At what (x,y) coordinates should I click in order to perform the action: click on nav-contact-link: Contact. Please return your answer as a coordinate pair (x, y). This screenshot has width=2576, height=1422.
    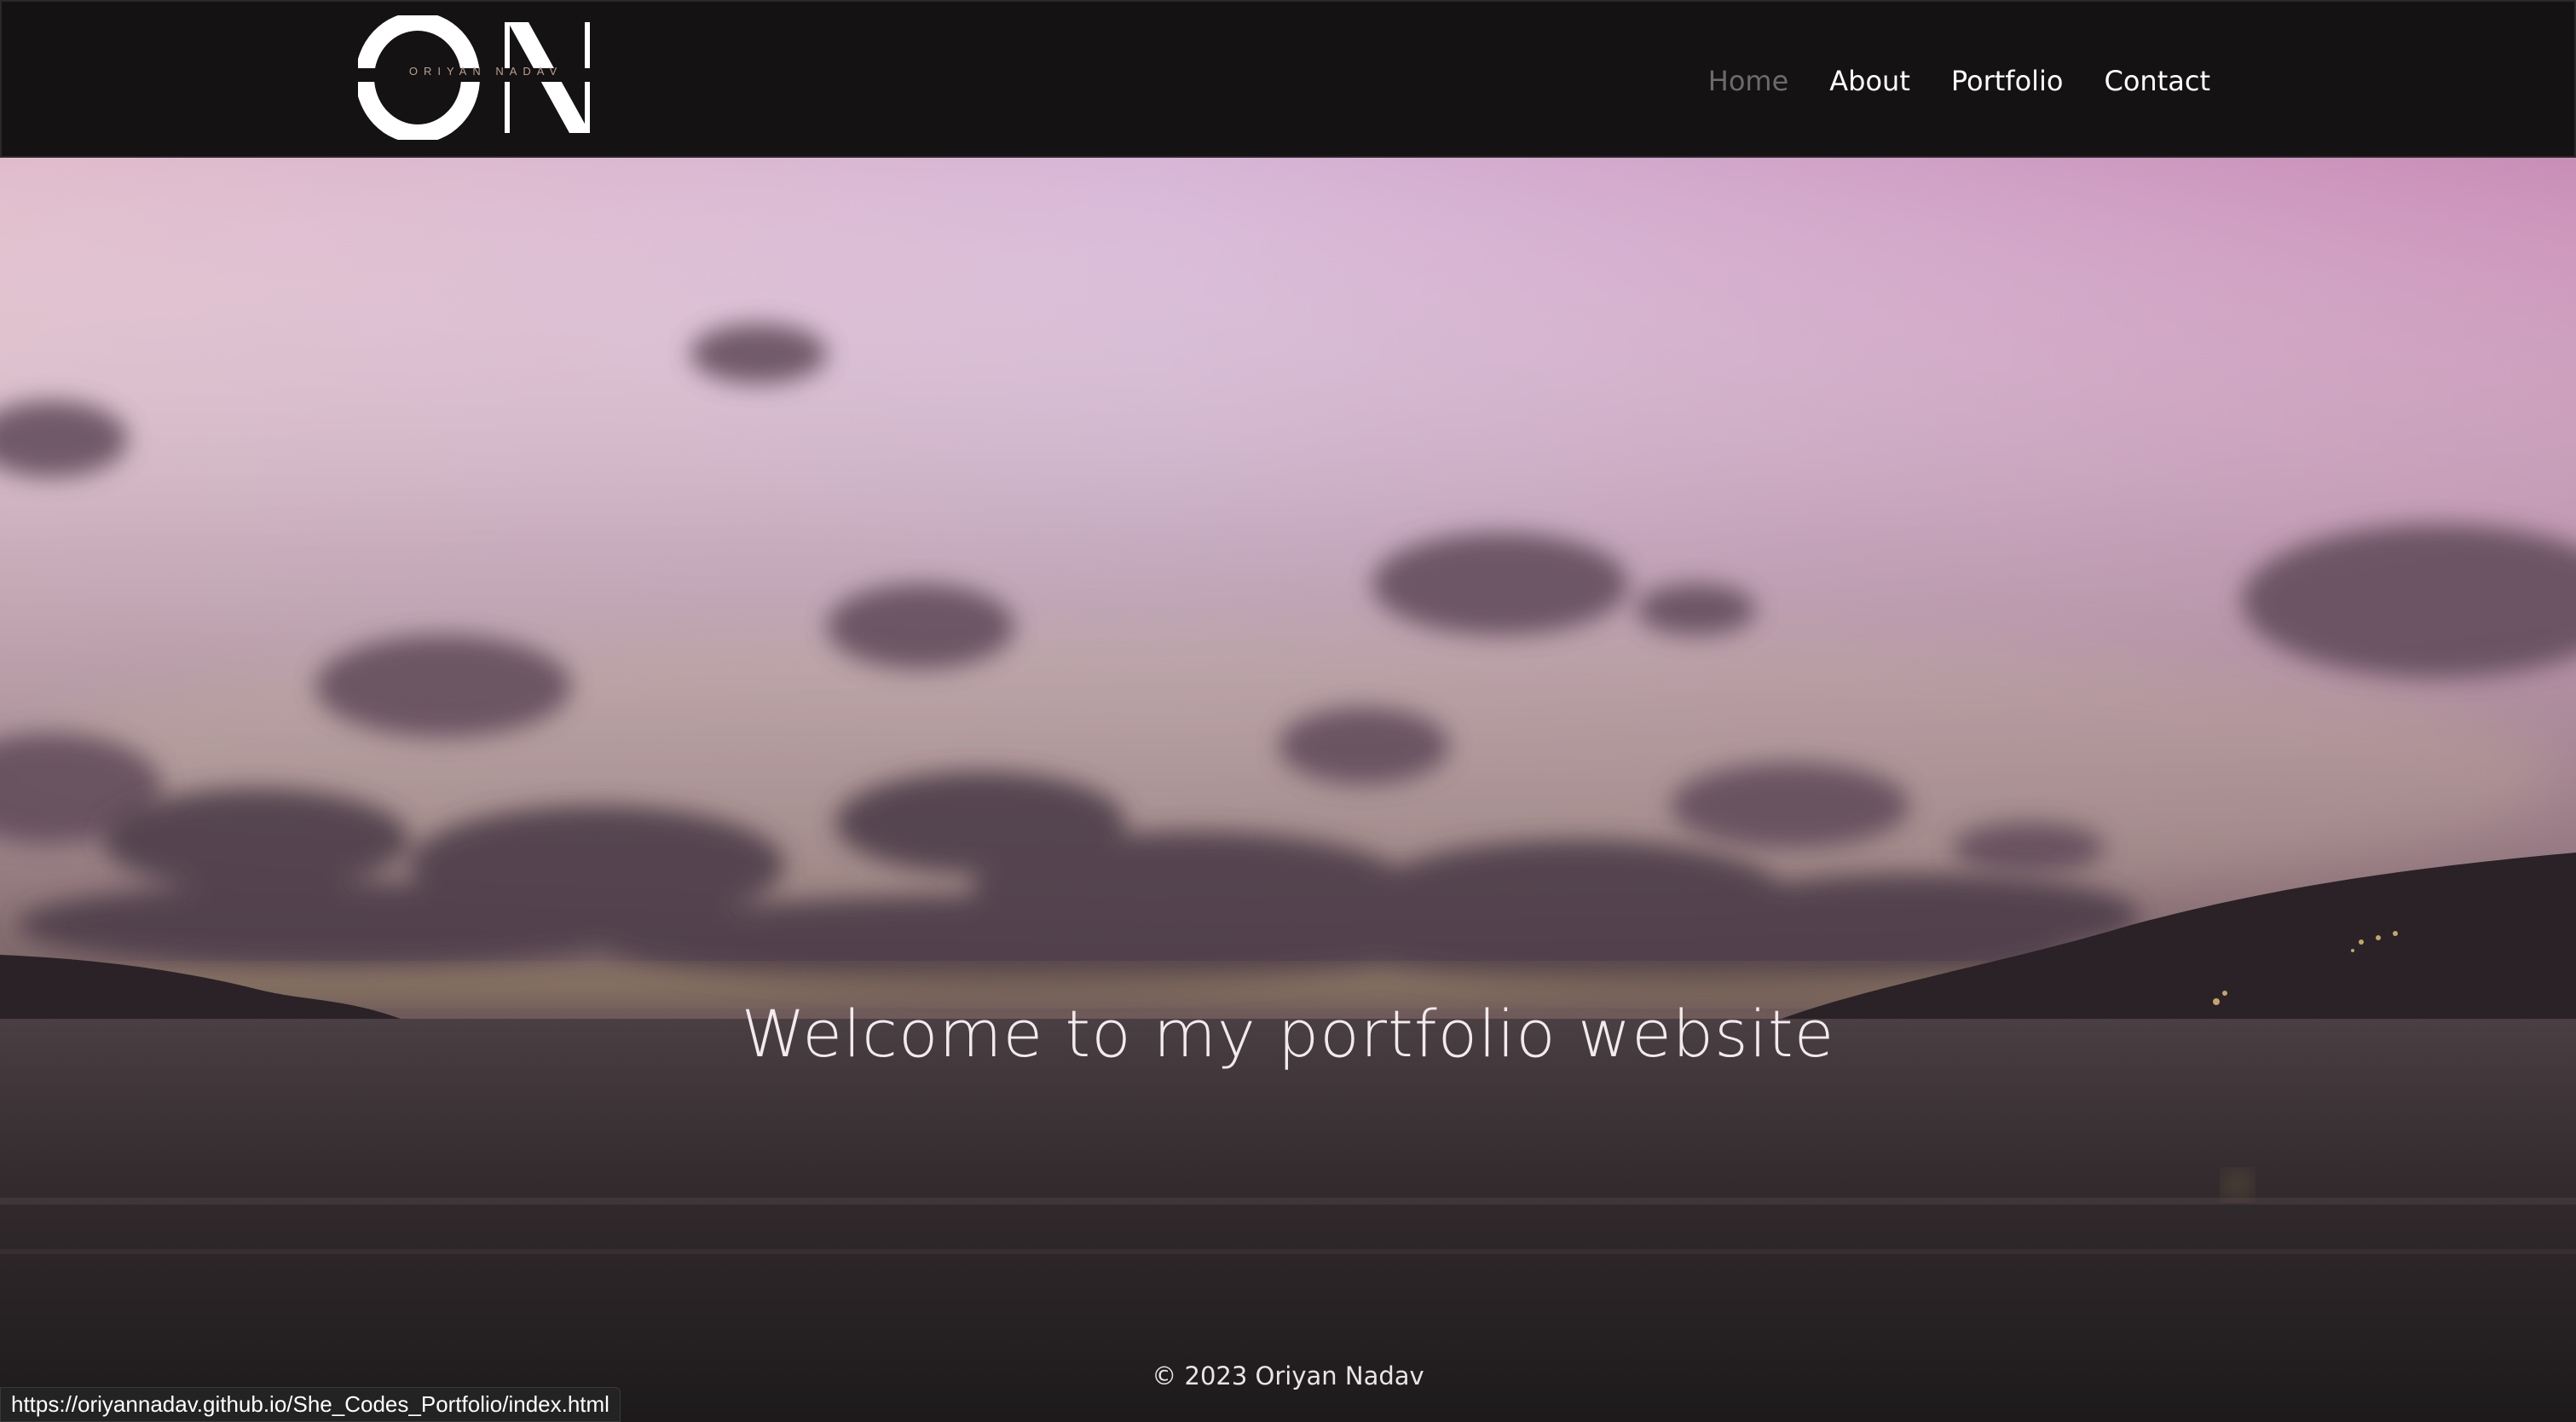
    Looking at the image, I should click on (2158, 81).